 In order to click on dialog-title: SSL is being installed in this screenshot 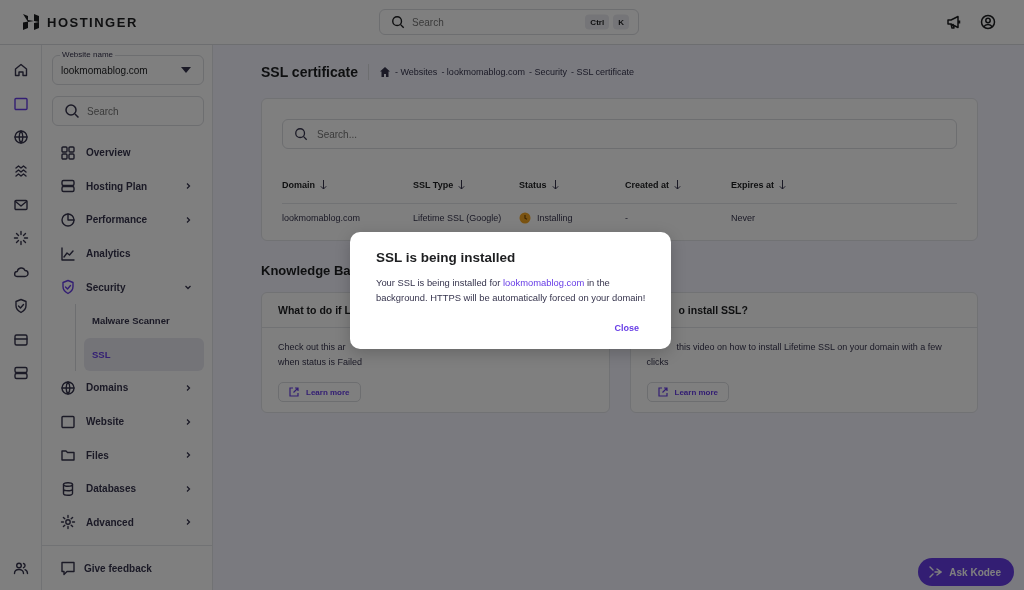, I will do `click(446, 257)`.